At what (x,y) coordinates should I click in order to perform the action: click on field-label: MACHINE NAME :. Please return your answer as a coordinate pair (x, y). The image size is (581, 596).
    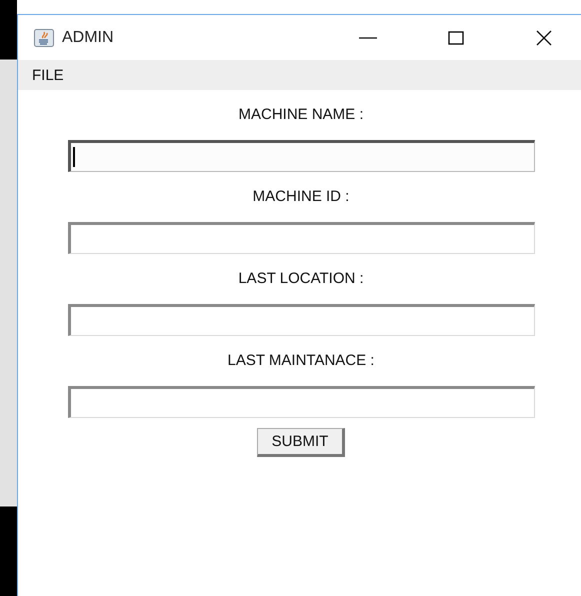
    Looking at the image, I should click on (301, 114).